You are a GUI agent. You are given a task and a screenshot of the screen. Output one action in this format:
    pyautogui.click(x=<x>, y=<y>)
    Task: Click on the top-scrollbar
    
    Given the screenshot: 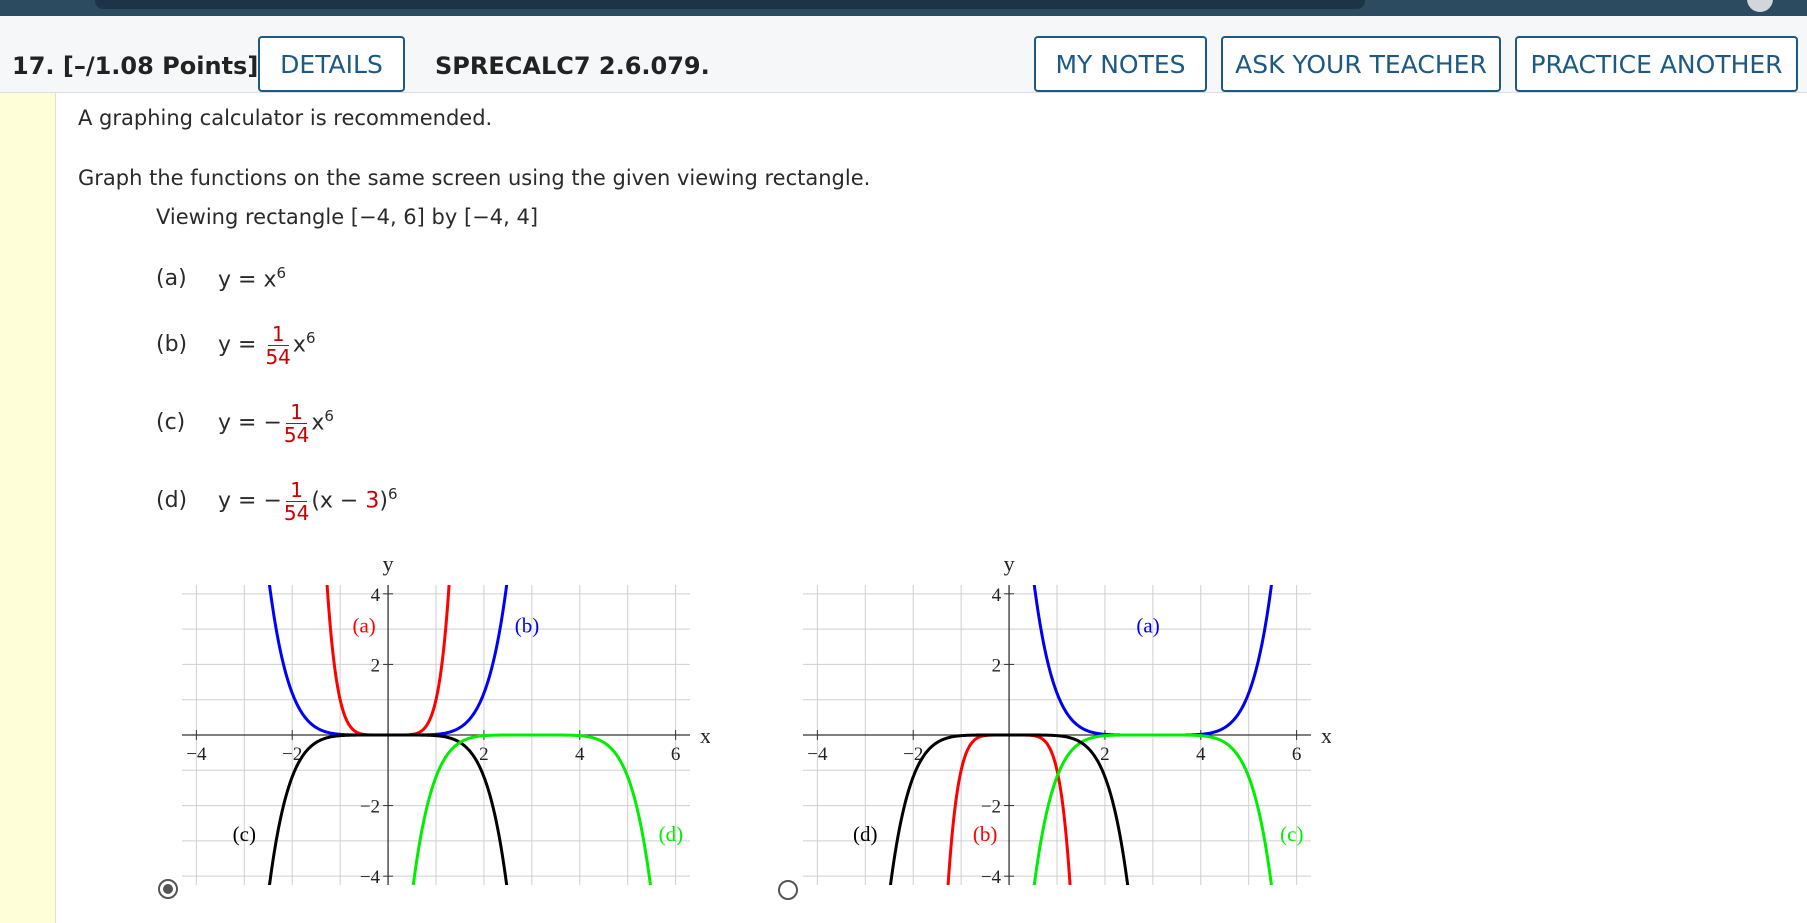 What is the action you would take?
    pyautogui.click(x=730, y=4)
    